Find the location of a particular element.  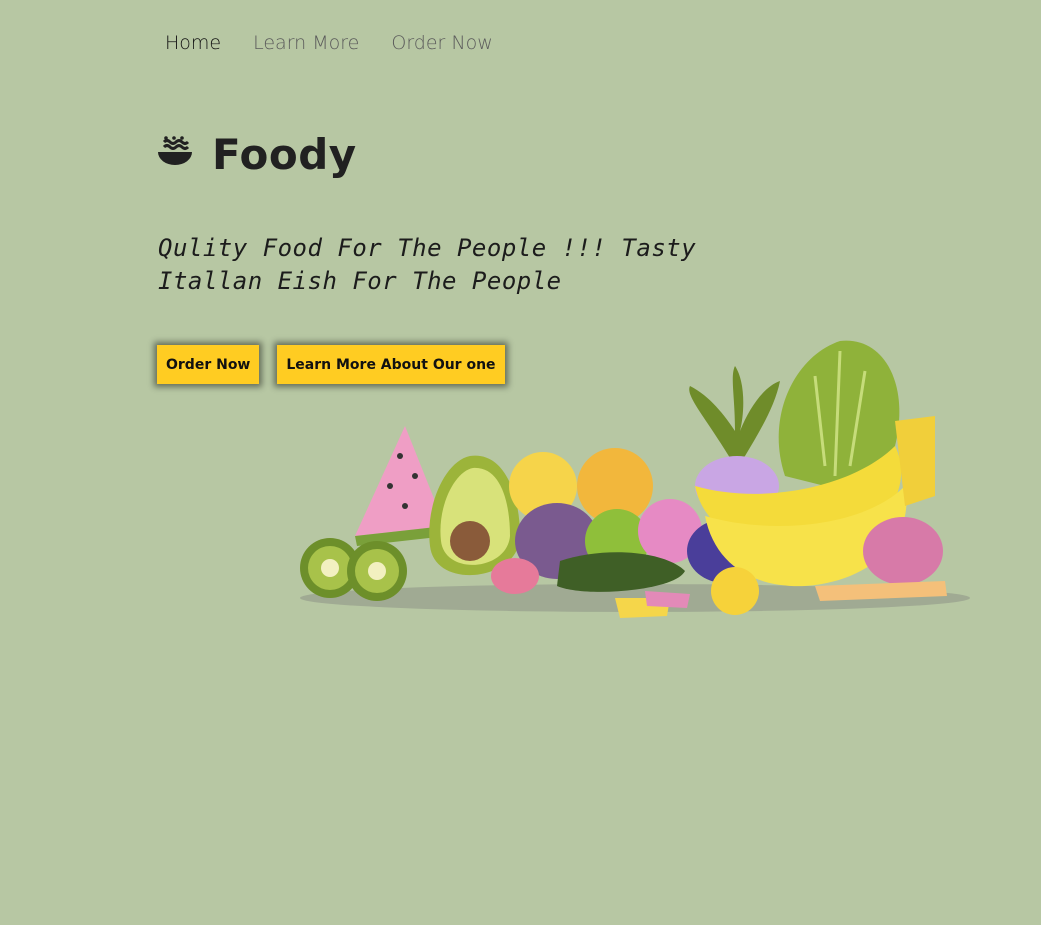

strawberry-shape is located at coordinates (515, 576).